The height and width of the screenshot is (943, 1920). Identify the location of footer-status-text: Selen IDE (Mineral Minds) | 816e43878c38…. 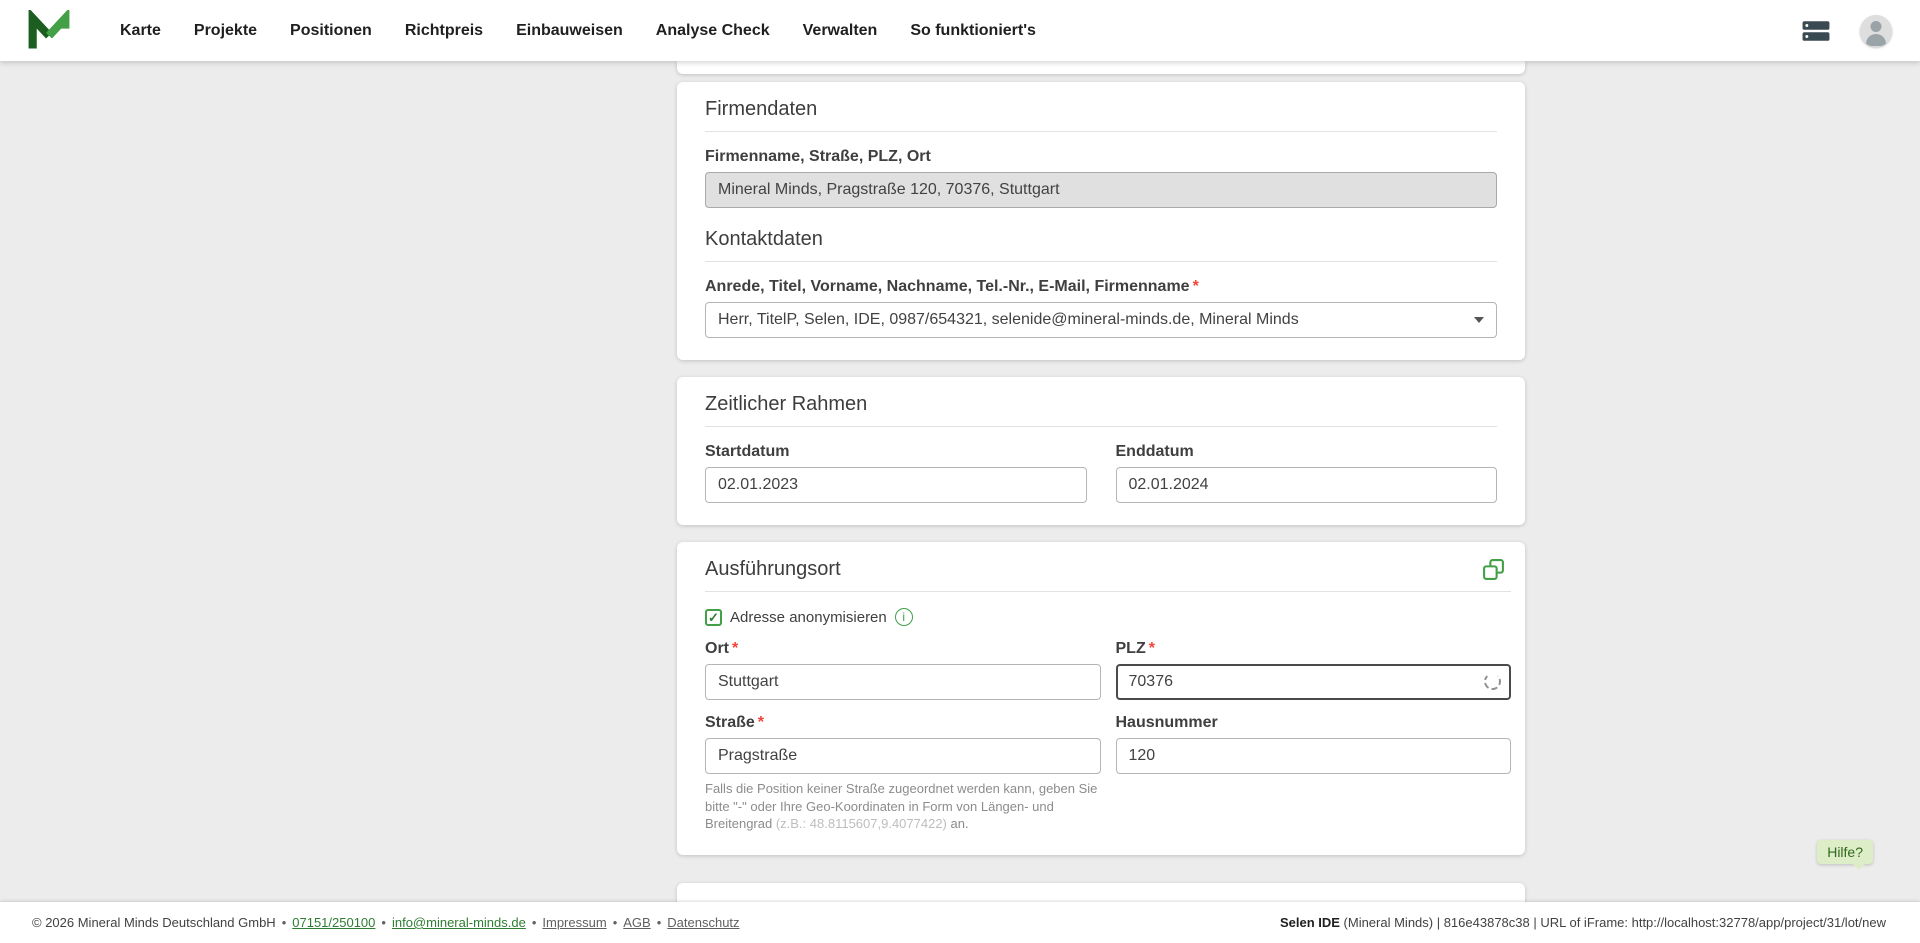
(1582, 922).